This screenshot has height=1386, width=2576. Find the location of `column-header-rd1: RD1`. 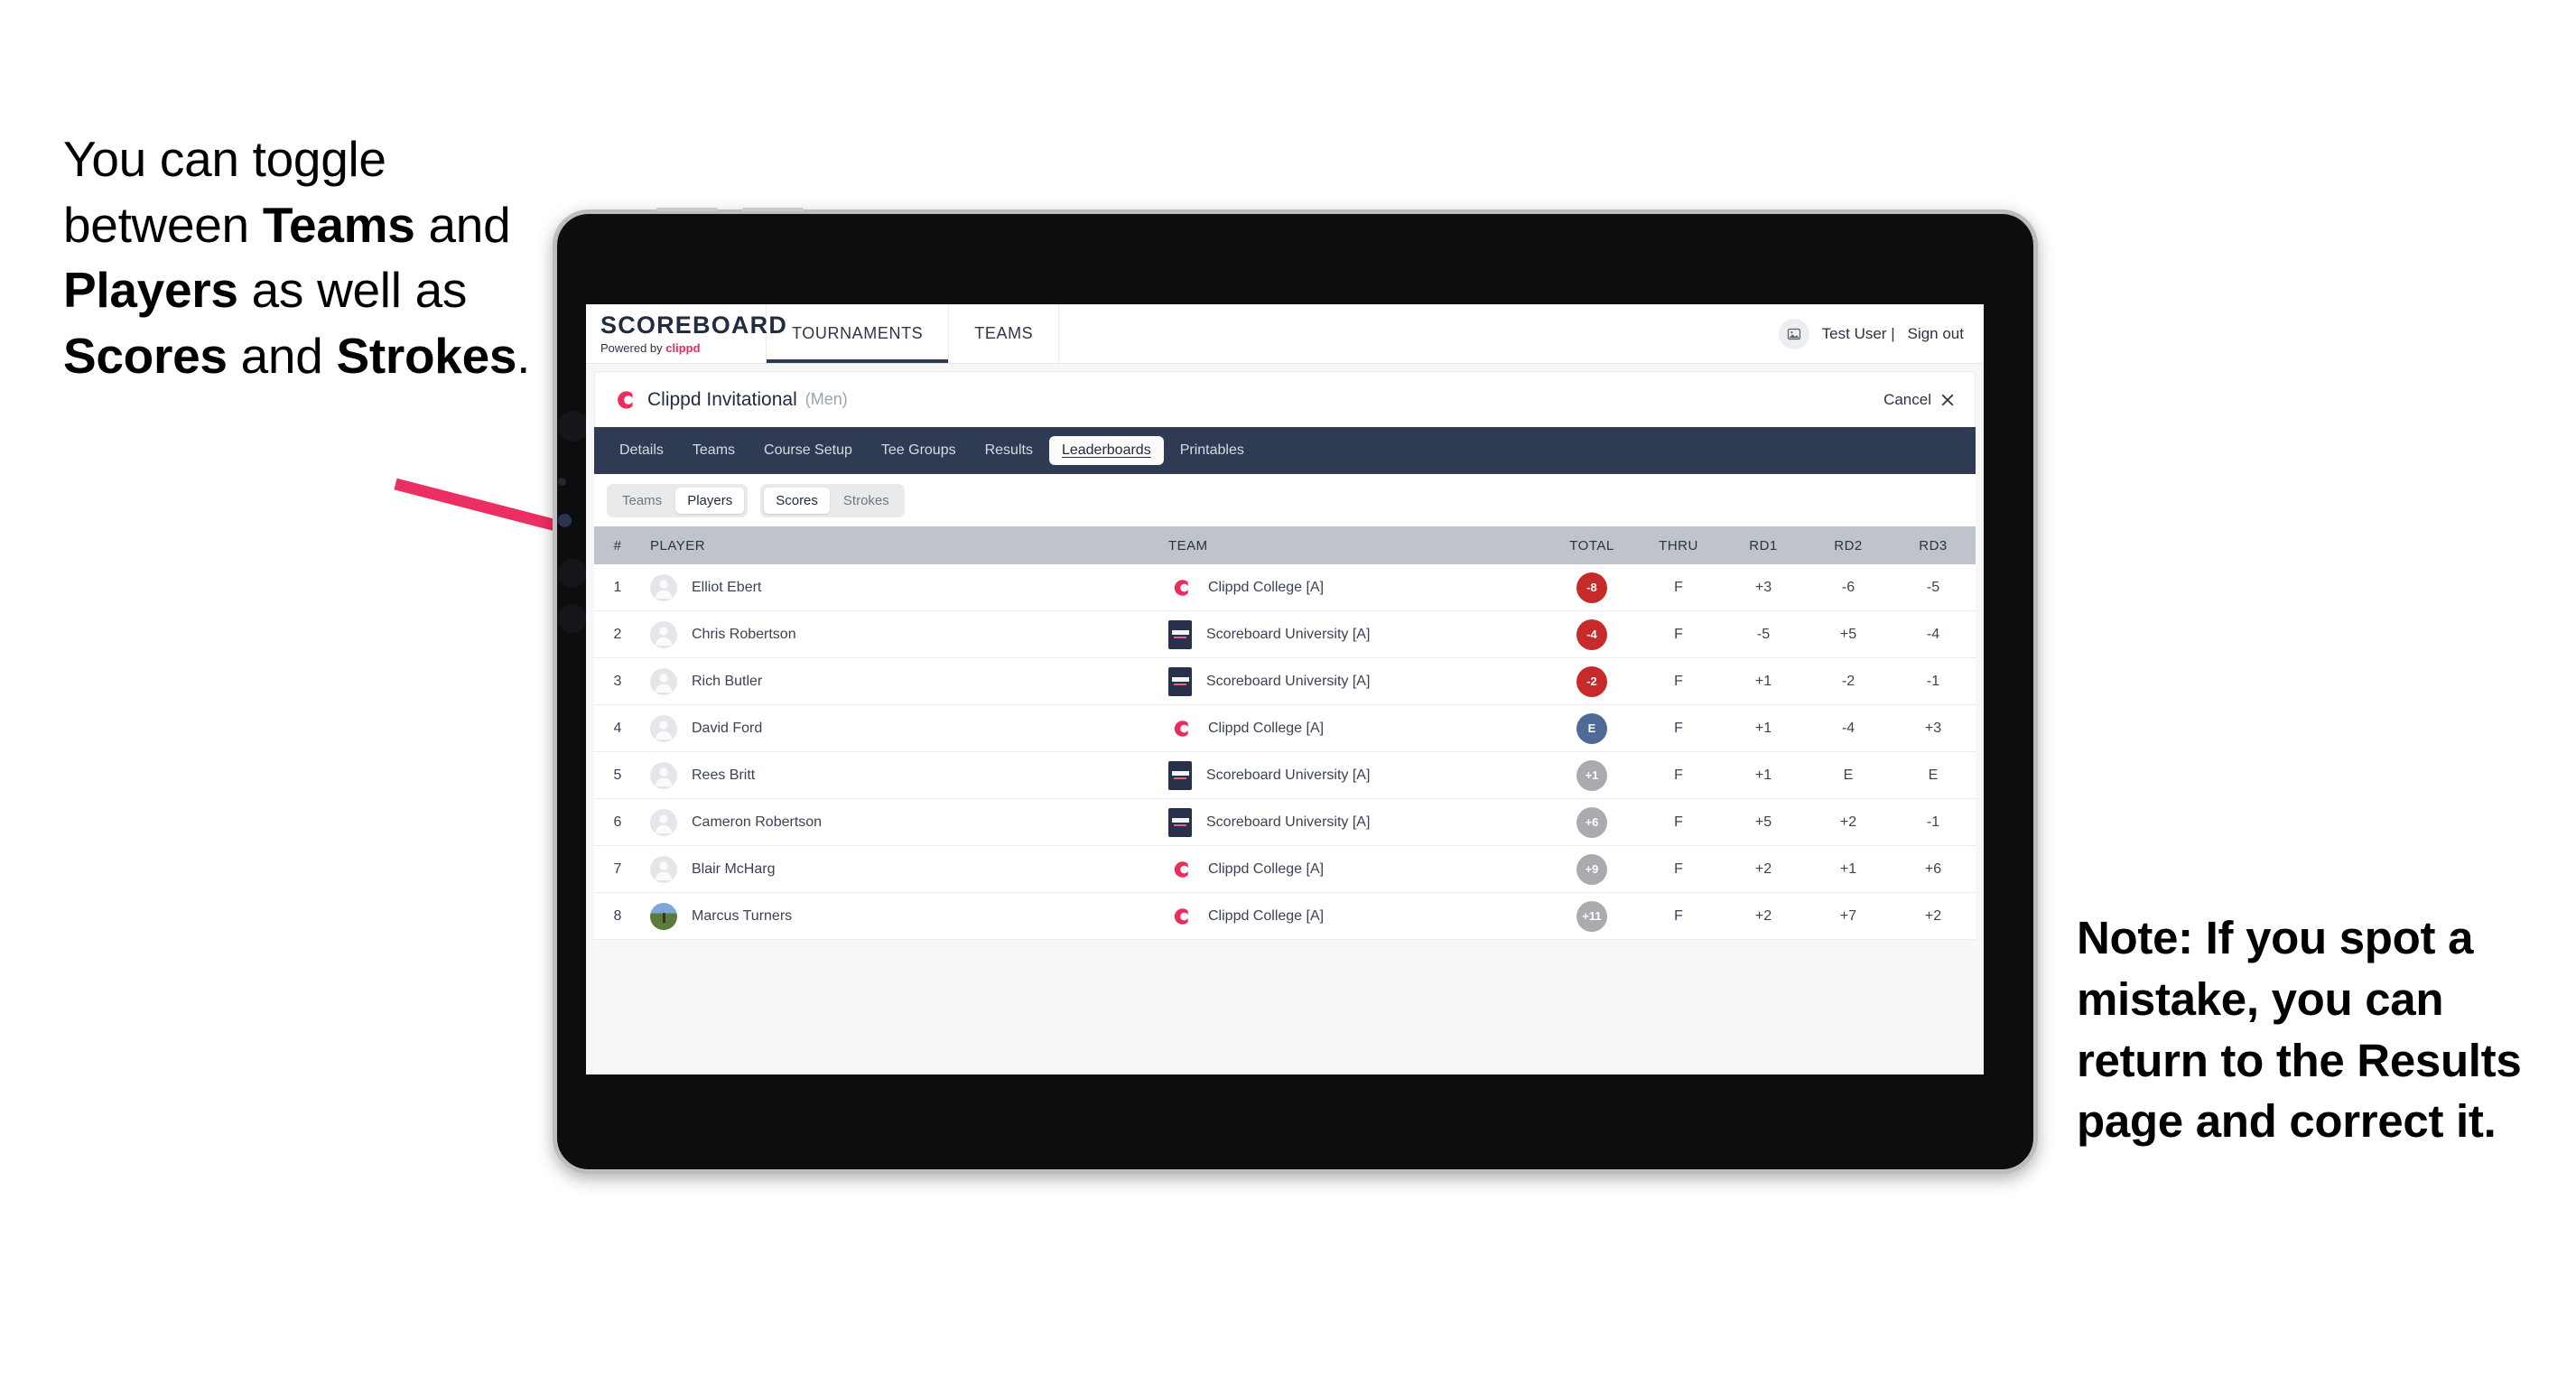

column-header-rd1: RD1 is located at coordinates (1763, 545).